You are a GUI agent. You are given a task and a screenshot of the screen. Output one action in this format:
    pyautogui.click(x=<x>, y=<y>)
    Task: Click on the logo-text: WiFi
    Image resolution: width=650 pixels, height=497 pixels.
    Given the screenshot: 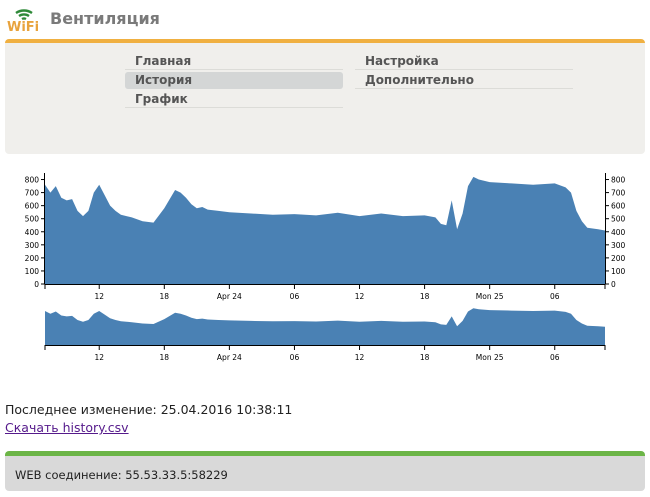 What is the action you would take?
    pyautogui.click(x=23, y=26)
    